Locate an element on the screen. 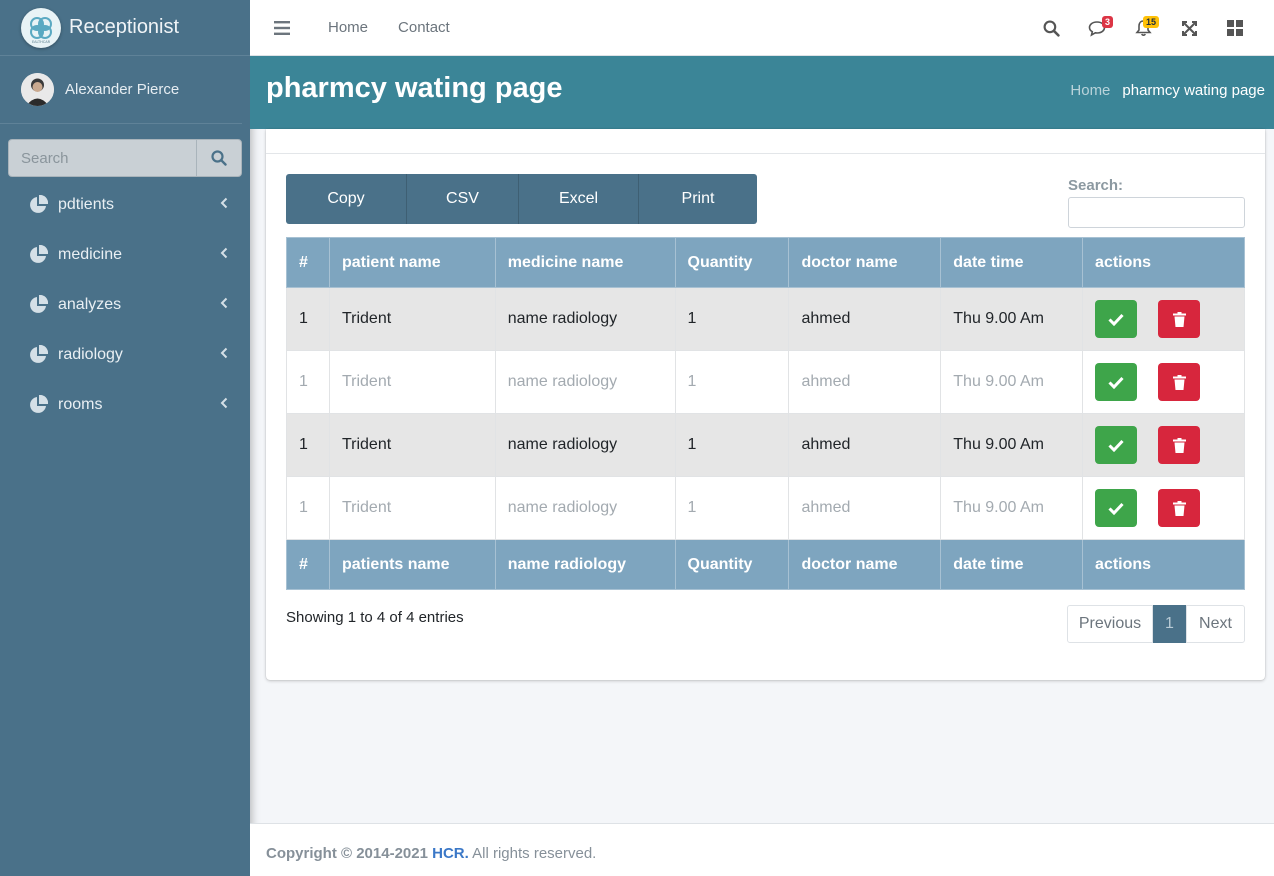 The width and height of the screenshot is (1274, 876). top-navbar: Home Contact 3 15 is located at coordinates (762, 28).